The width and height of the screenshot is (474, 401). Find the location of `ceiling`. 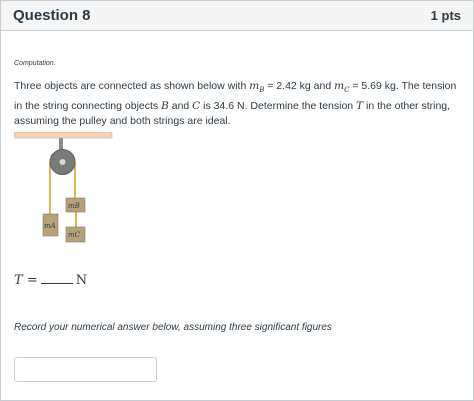

ceiling is located at coordinates (63, 135).